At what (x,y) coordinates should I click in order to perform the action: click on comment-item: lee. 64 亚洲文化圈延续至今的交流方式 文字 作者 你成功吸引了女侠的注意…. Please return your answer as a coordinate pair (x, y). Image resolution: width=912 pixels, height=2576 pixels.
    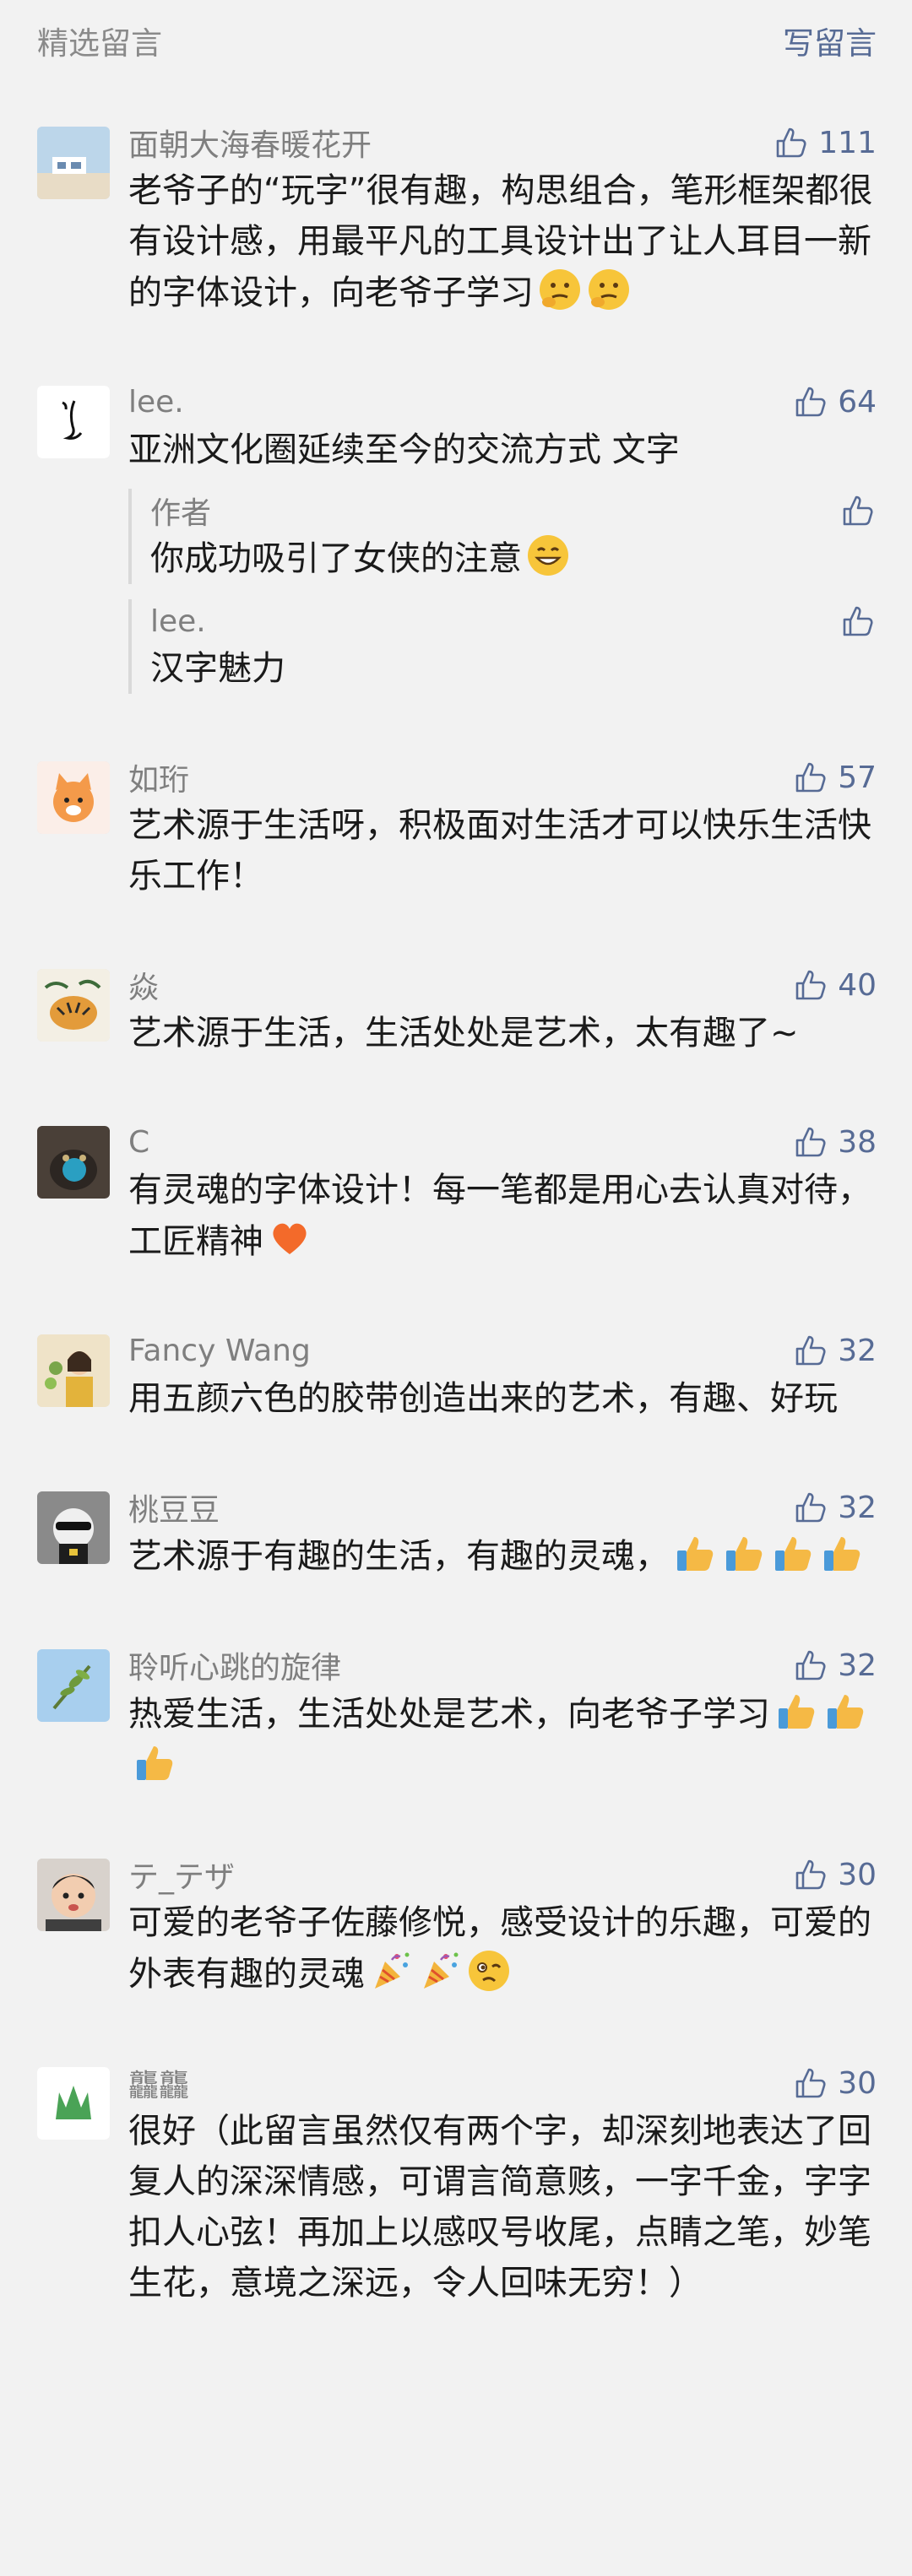
    Looking at the image, I should click on (456, 536).